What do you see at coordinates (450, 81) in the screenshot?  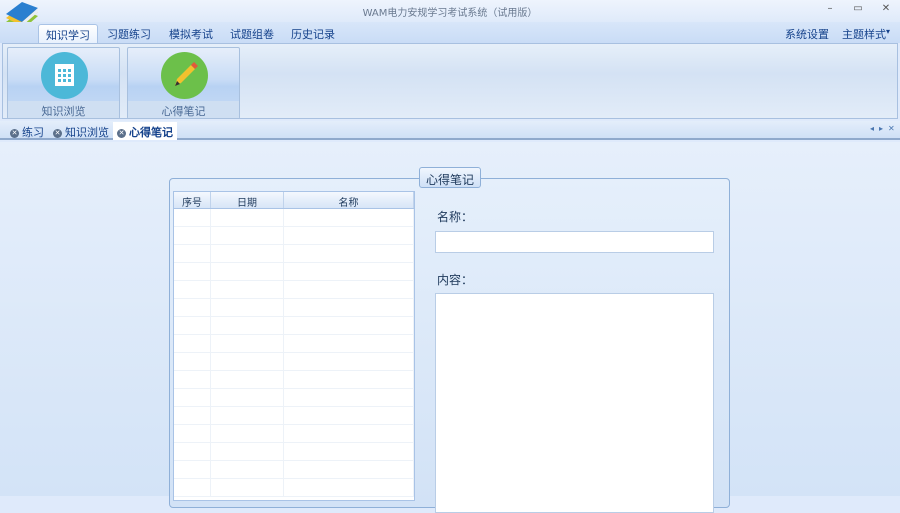 I see `ribbon-panel: 知识浏览 心得笔记` at bounding box center [450, 81].